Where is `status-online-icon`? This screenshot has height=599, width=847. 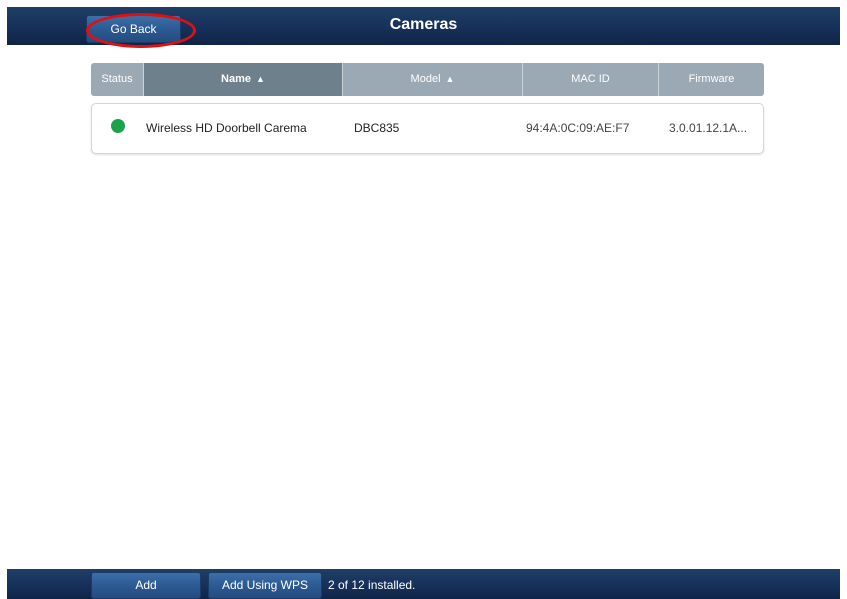 status-online-icon is located at coordinates (118, 126).